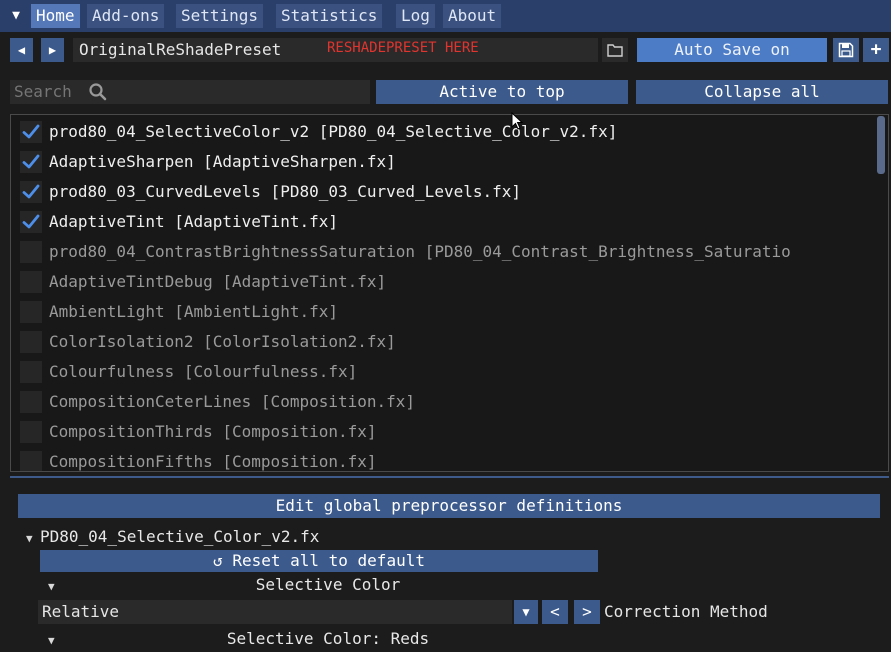 The width and height of the screenshot is (891, 652). I want to click on search-input, so click(189, 92).